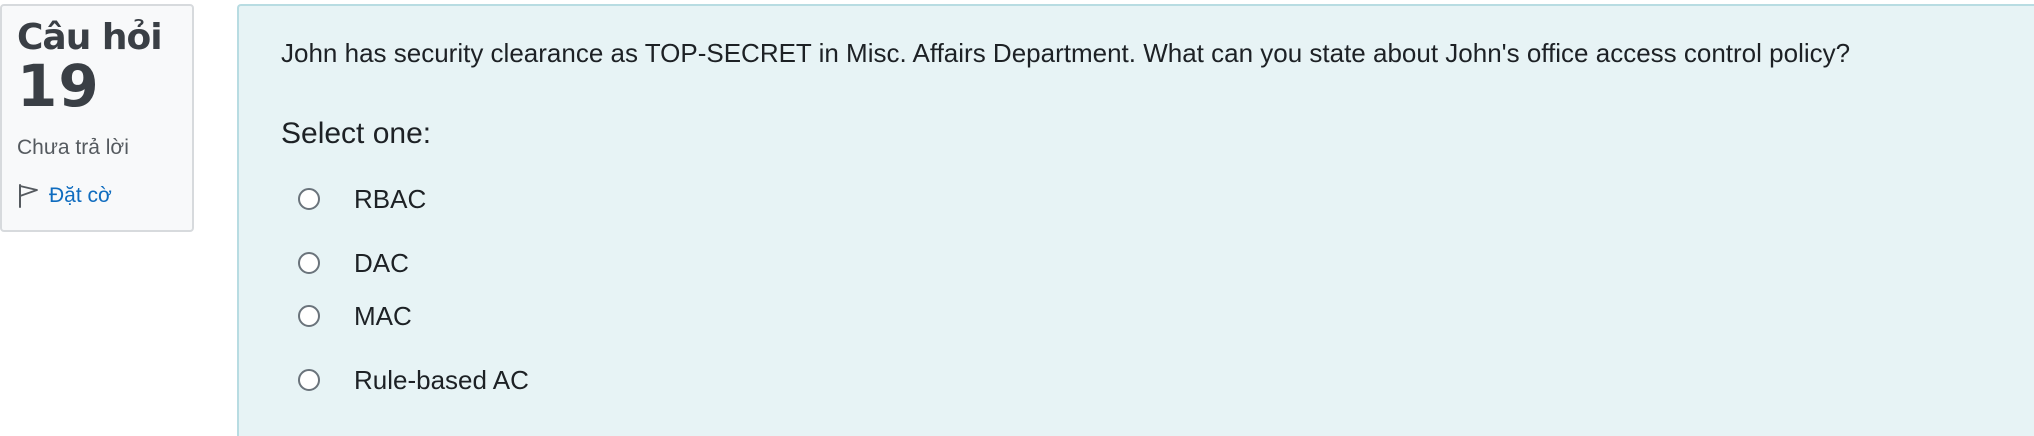 The image size is (2034, 436). I want to click on answer-option: DAC, so click(353, 263).